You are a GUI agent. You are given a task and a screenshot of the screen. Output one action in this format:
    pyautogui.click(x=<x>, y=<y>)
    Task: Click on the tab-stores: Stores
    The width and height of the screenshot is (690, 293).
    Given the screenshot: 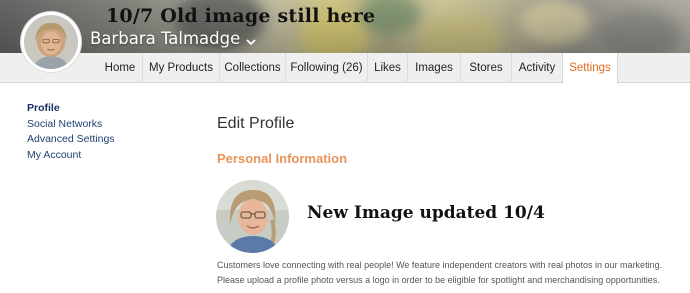 What is the action you would take?
    pyautogui.click(x=485, y=68)
    